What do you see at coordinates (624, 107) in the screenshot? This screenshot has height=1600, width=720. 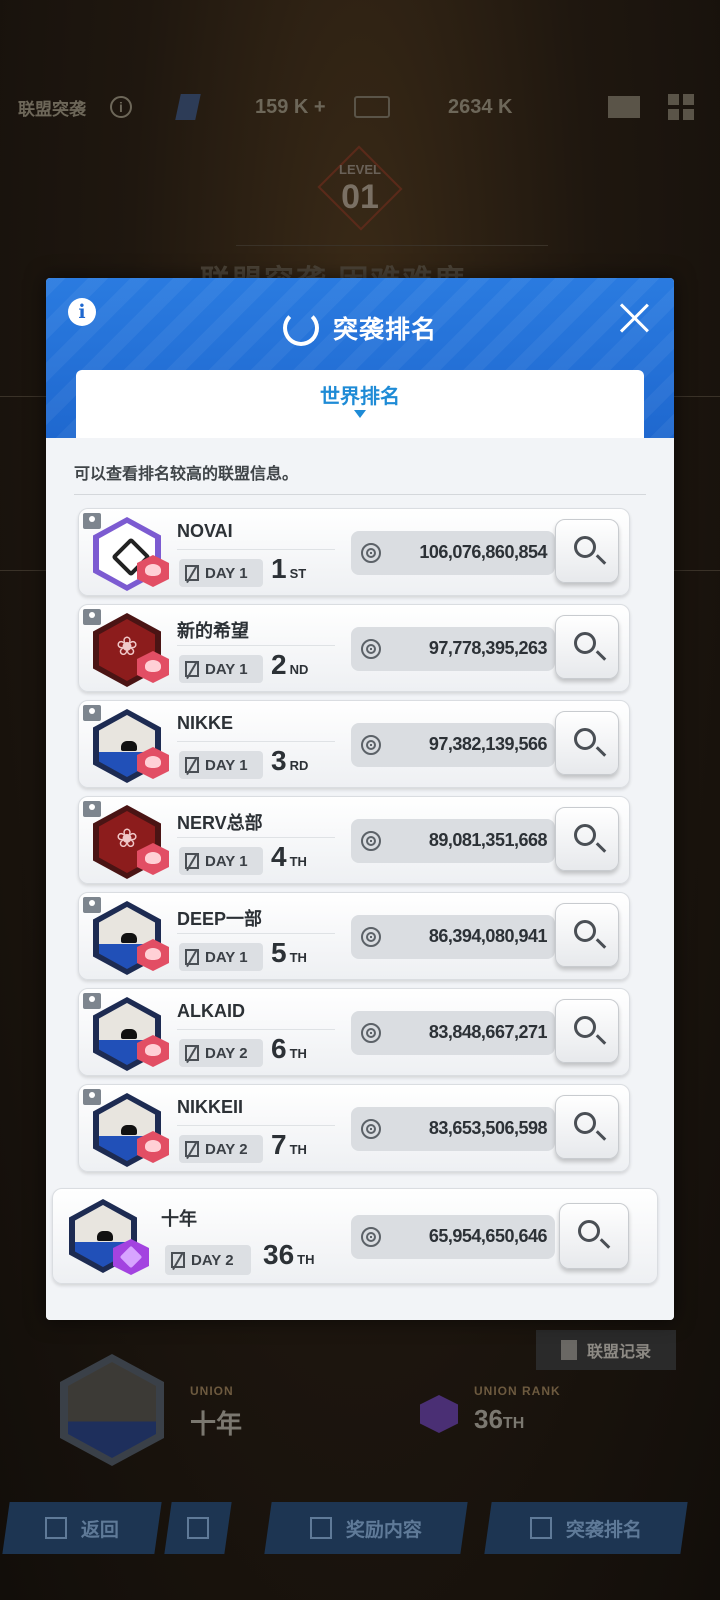 I see `mail-icon` at bounding box center [624, 107].